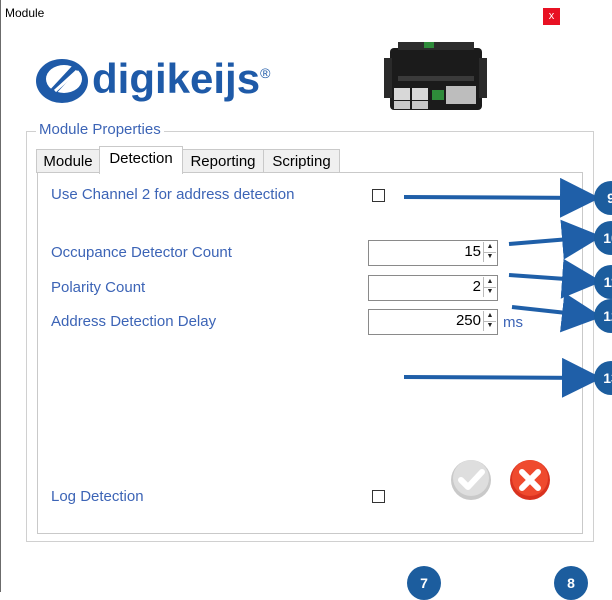  I want to click on ok-button, so click(471, 480).